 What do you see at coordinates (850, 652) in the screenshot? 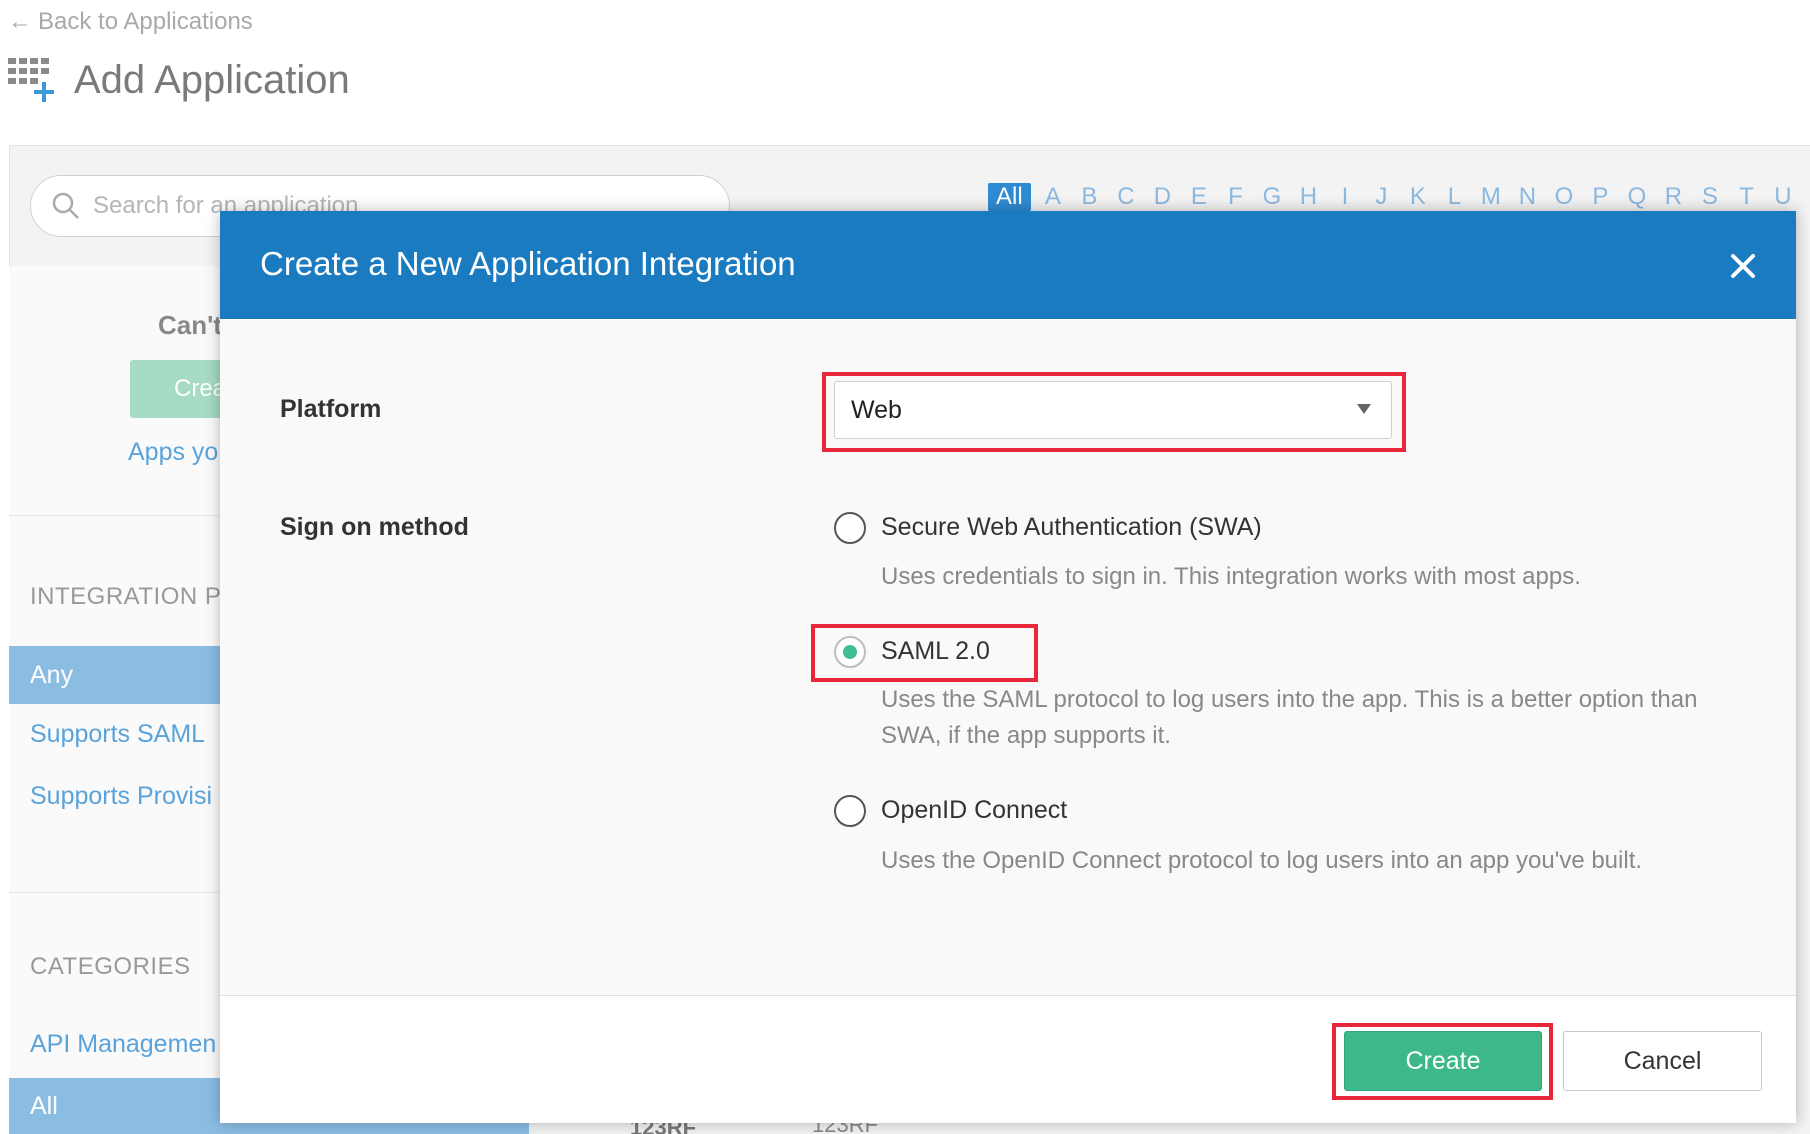
I see `radio-saml` at bounding box center [850, 652].